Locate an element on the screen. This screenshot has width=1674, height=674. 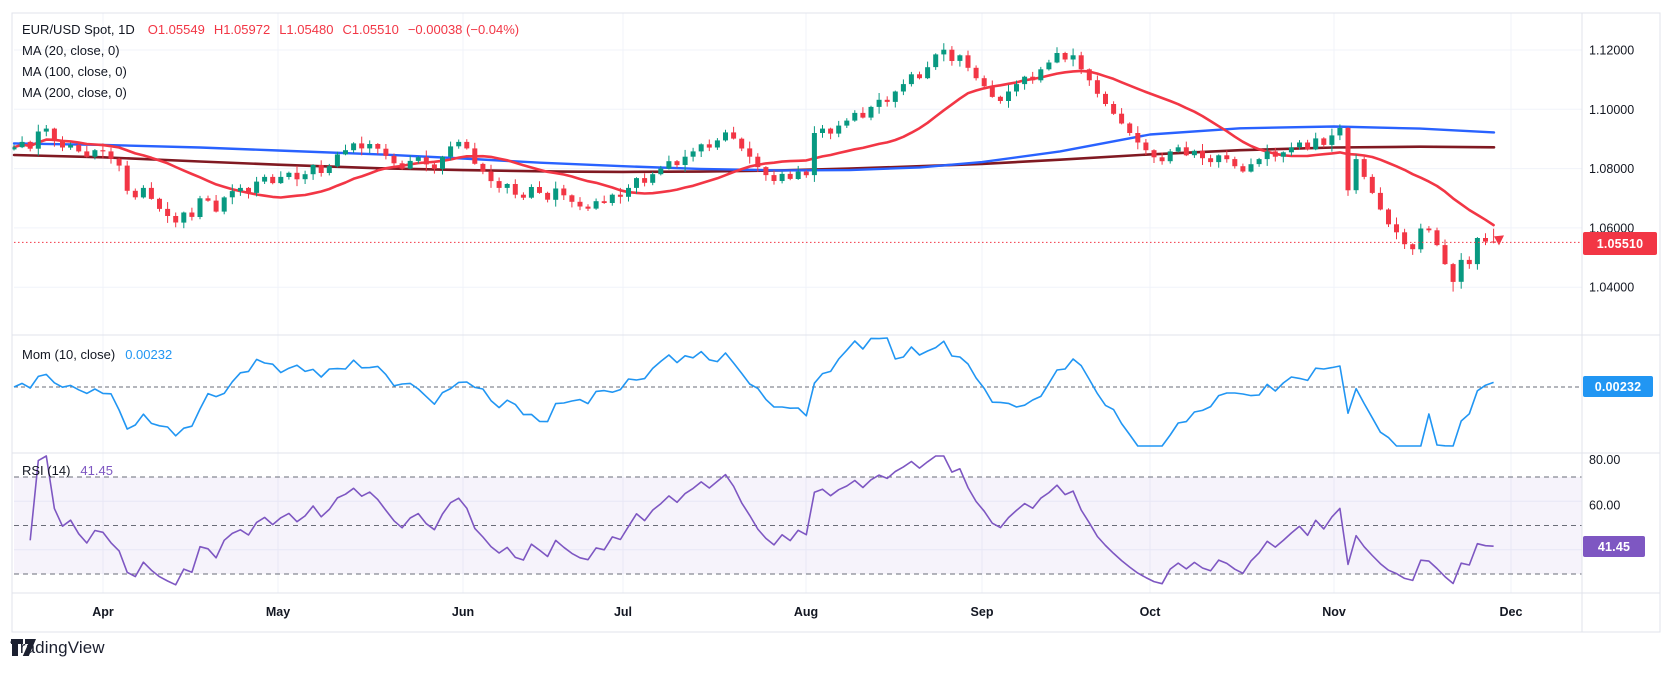
rsi-value-badge: 41.45 is located at coordinates (1614, 546).